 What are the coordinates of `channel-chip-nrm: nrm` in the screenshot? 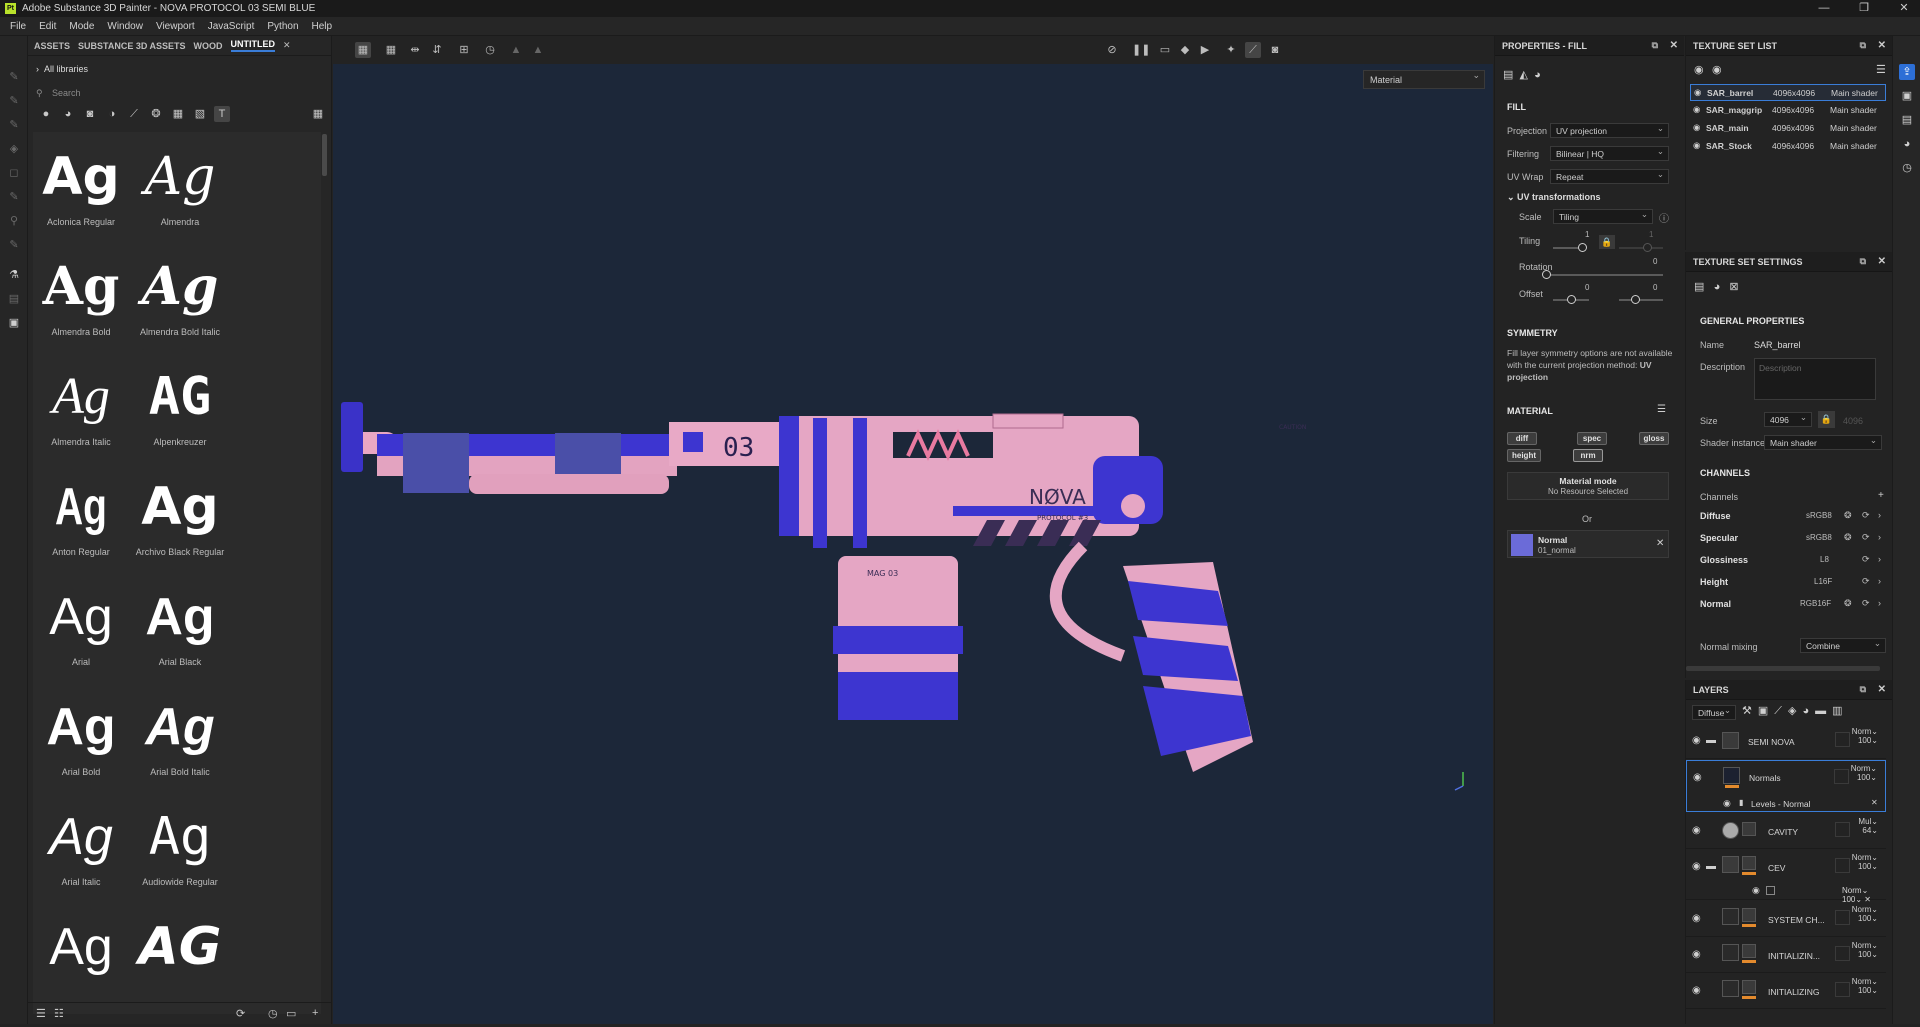 It's located at (1588, 455).